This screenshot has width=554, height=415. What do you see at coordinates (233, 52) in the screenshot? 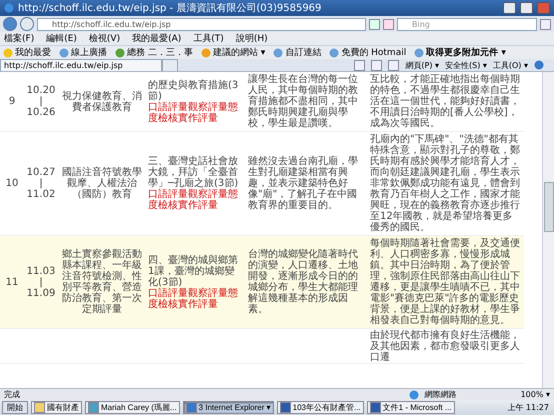
I see `favorites-link: 建議的網站 ▾` at bounding box center [233, 52].